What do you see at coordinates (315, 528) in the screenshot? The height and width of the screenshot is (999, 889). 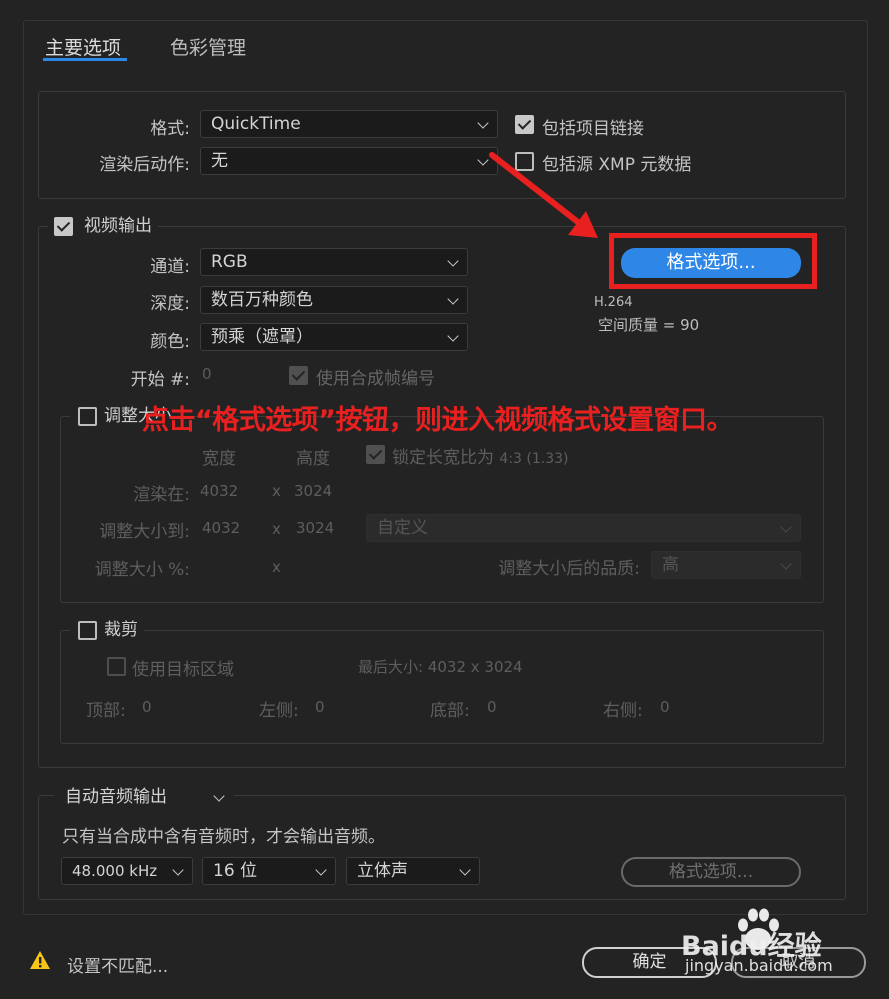 I see `resize-to-height: 3024` at bounding box center [315, 528].